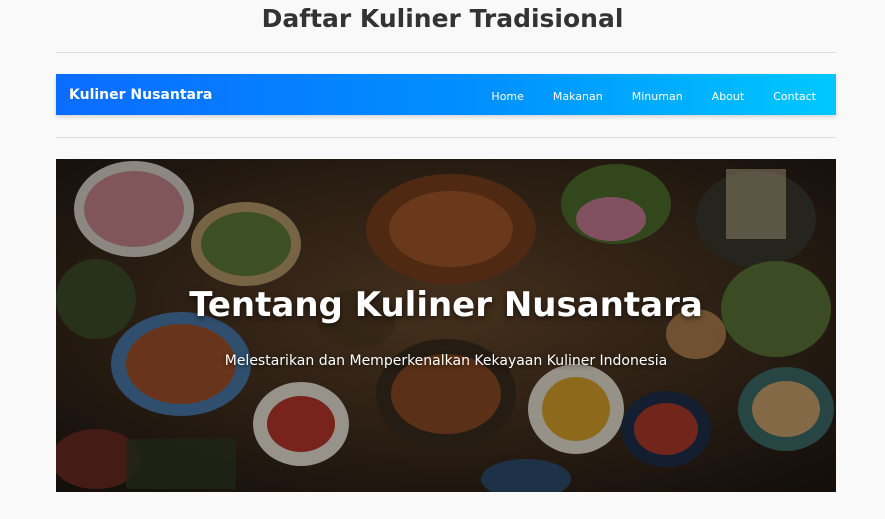 The height and width of the screenshot is (519, 885). Describe the element at coordinates (728, 96) in the screenshot. I see `nav-link-about: About` at that location.